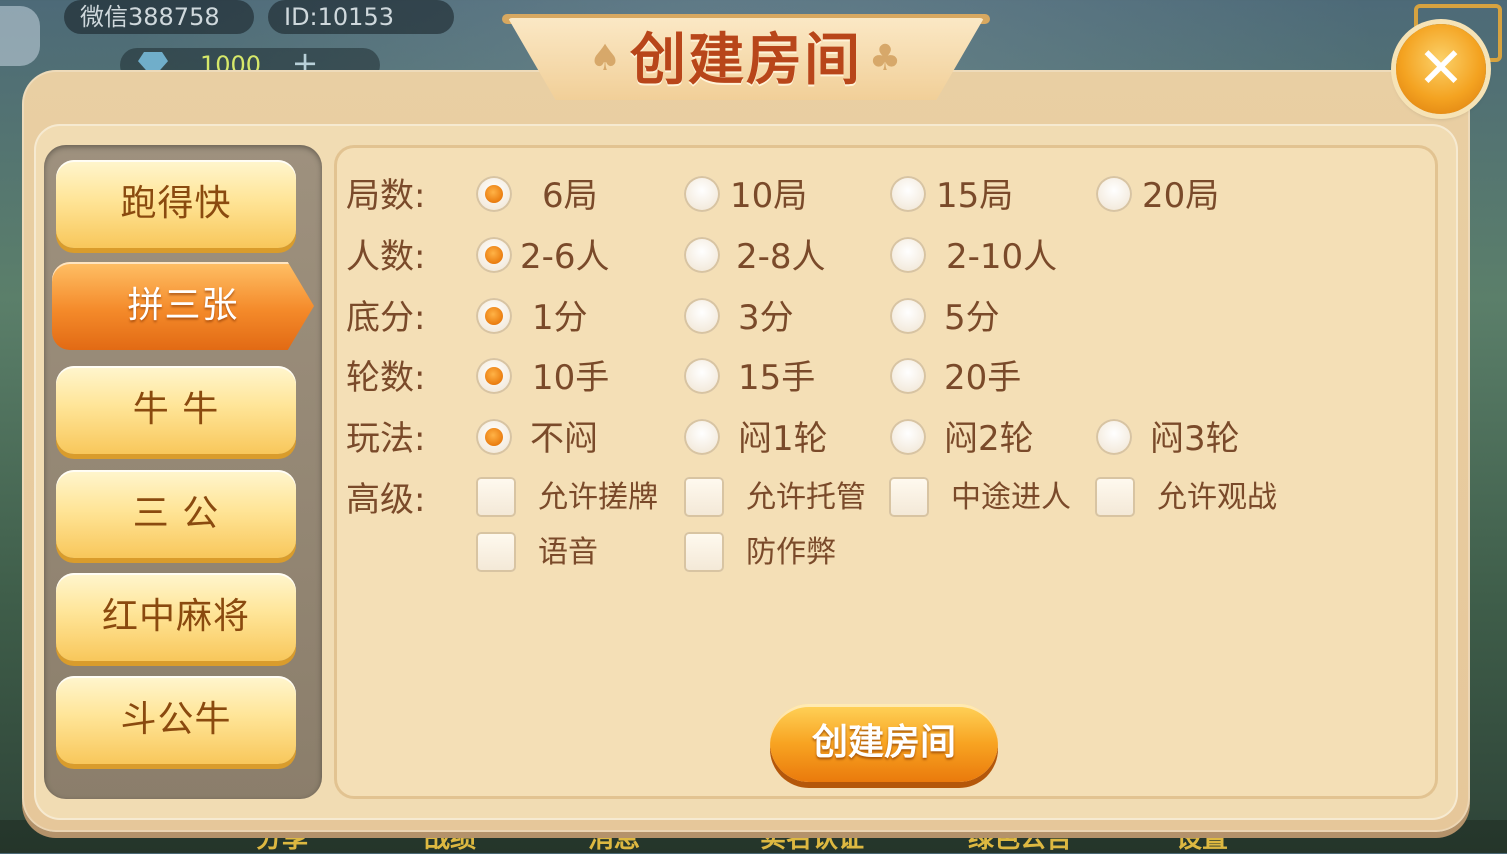 The image size is (1507, 854). What do you see at coordinates (1181, 196) in the screenshot?
I see `option-label: 20局` at bounding box center [1181, 196].